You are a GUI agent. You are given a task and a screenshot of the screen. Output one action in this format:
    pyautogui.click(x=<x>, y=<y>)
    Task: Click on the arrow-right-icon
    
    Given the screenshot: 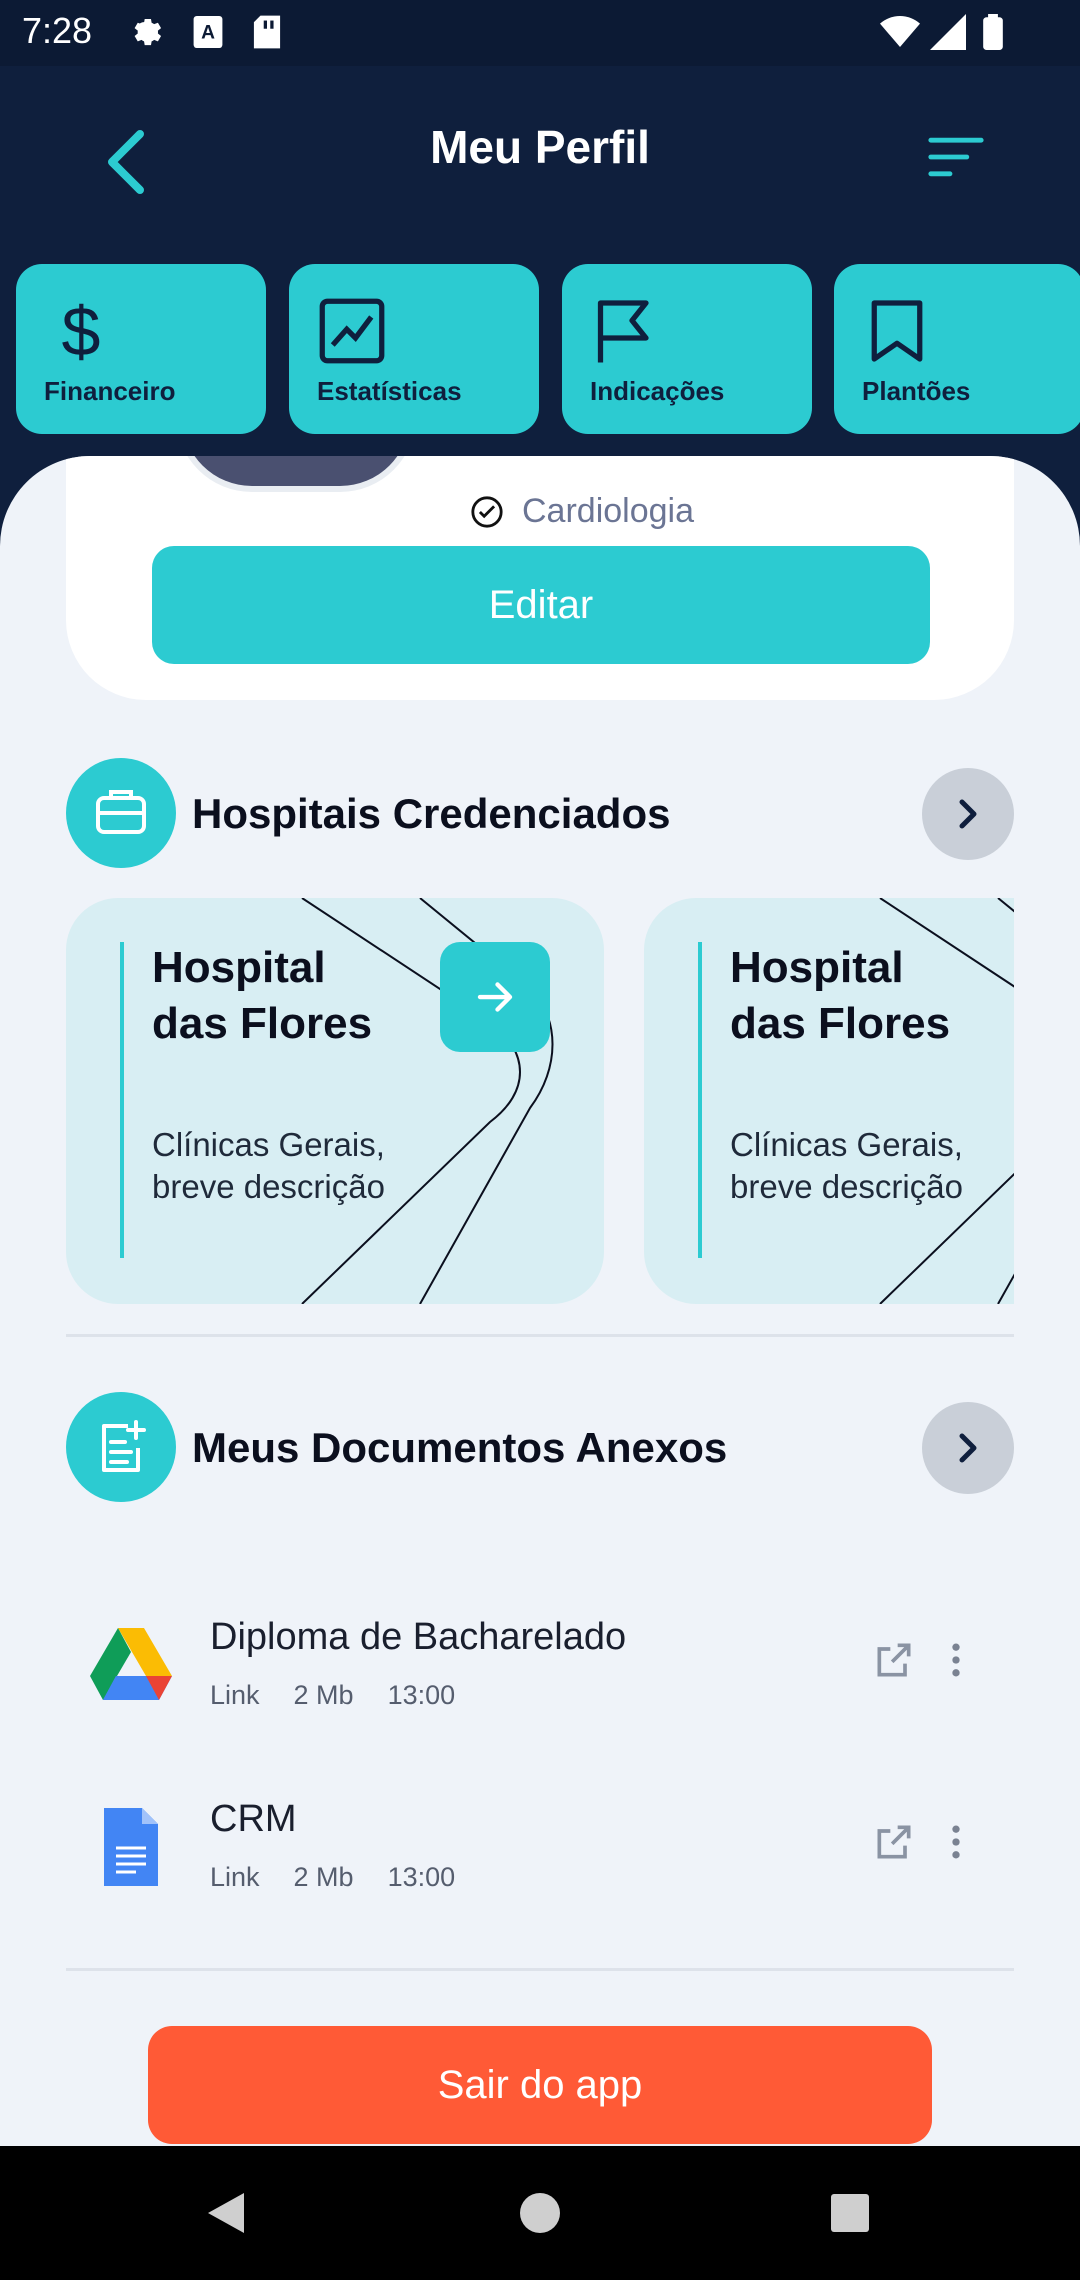 What is the action you would take?
    pyautogui.click(x=495, y=997)
    